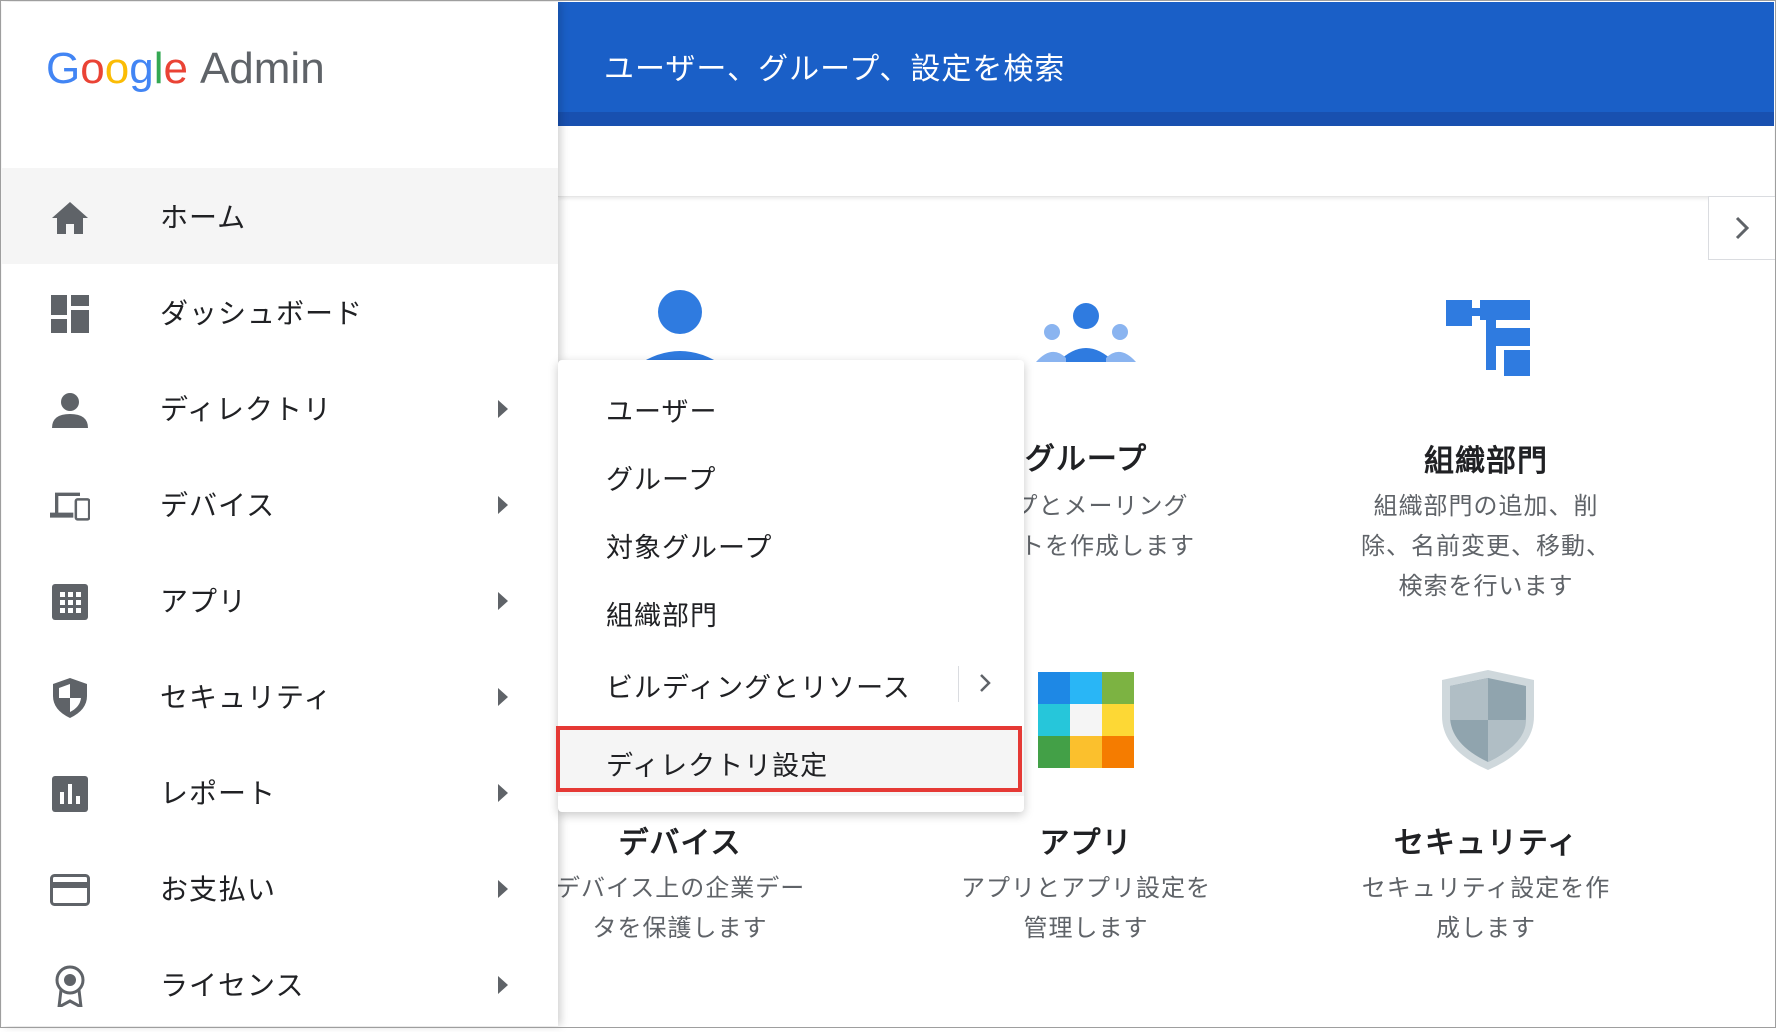 The image size is (1776, 1032). Describe the element at coordinates (1486, 506) in the screenshot. I see `org-unit-desc-line1: 組織部門の追加、削` at that location.